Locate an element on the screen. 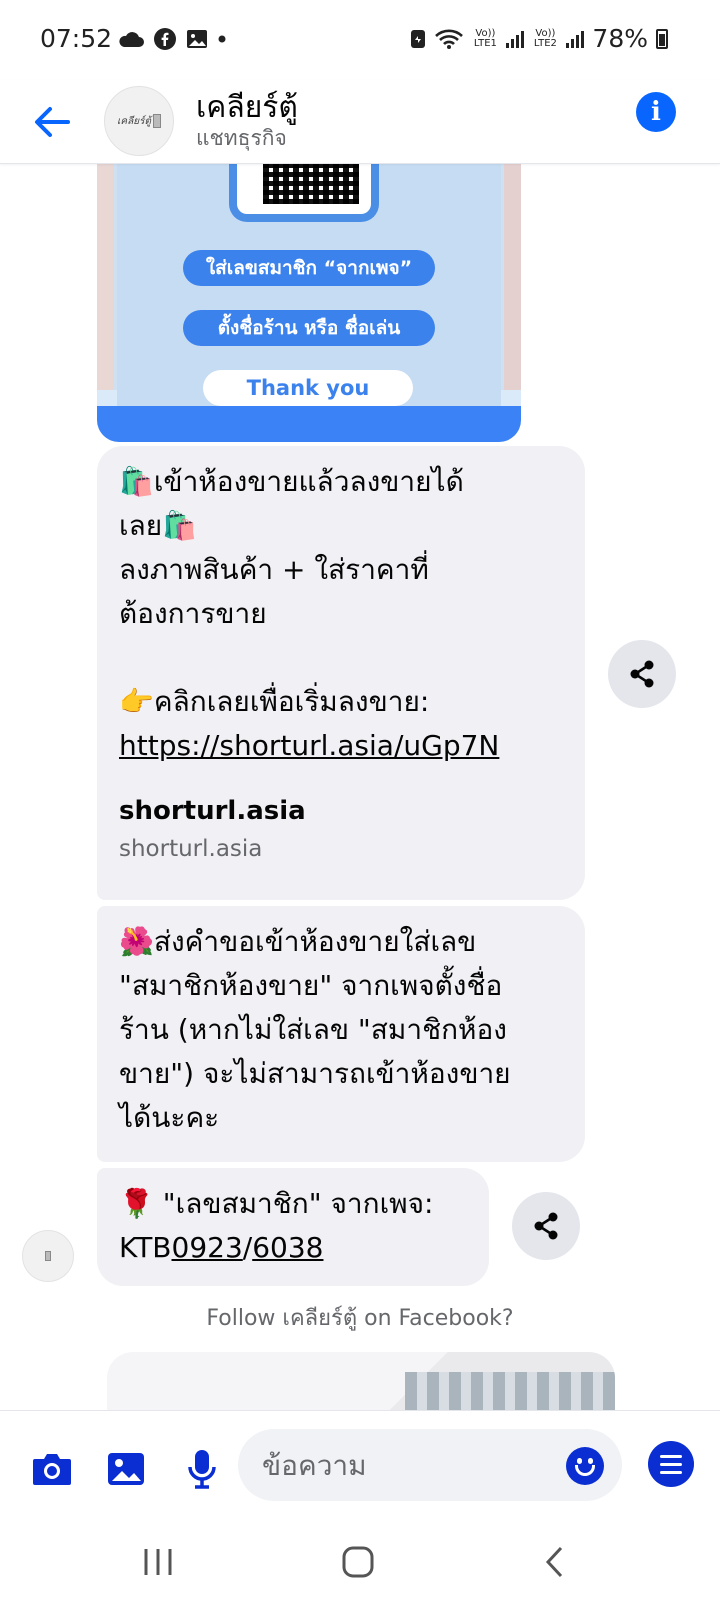 This screenshot has height=1600, width=720. sender-avatar is located at coordinates (48, 1256).